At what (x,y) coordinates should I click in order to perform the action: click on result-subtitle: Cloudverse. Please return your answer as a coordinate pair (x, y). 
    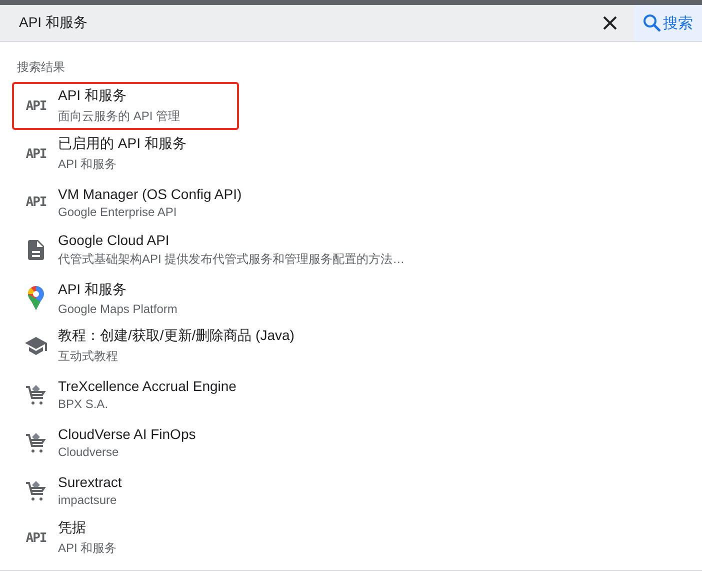
    Looking at the image, I should click on (88, 451).